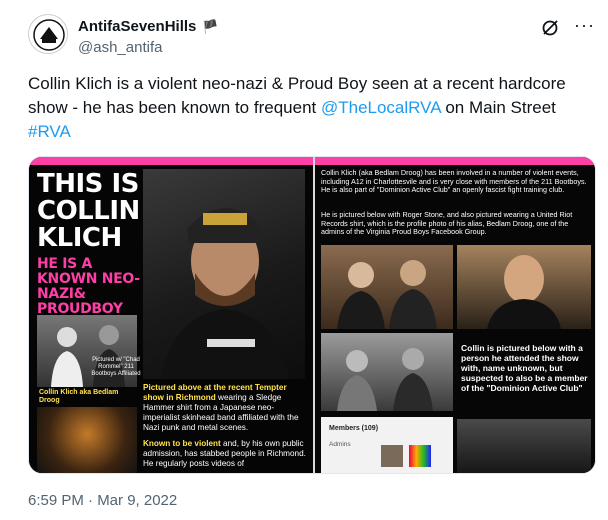  Describe the element at coordinates (171, 161) in the screenshot. I see `pink-header-bar` at that location.